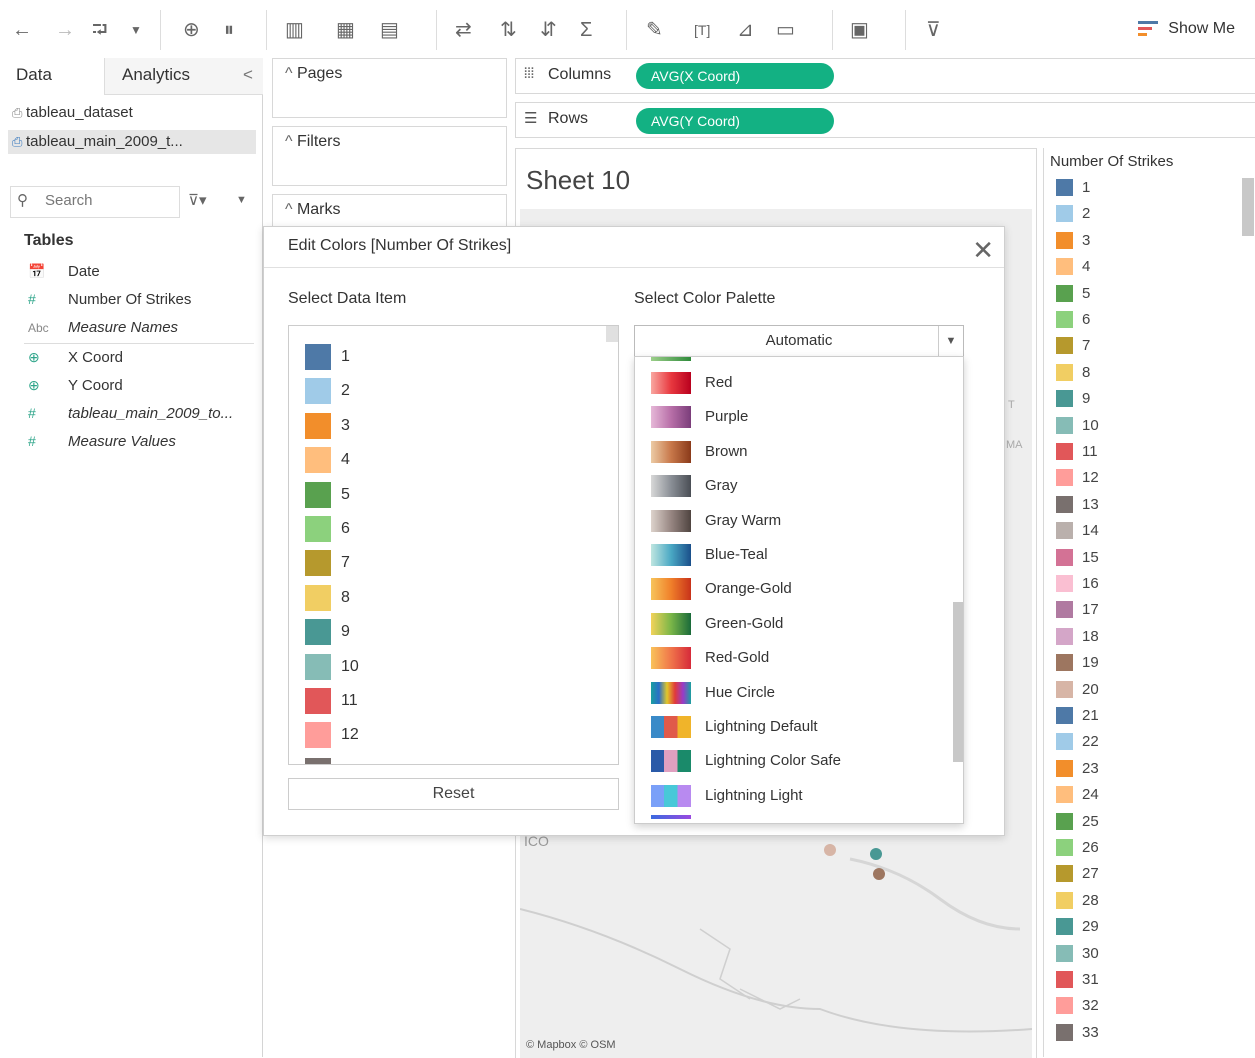 The image size is (1255, 1058). I want to click on tab-analytics: Analytics, so click(156, 76).